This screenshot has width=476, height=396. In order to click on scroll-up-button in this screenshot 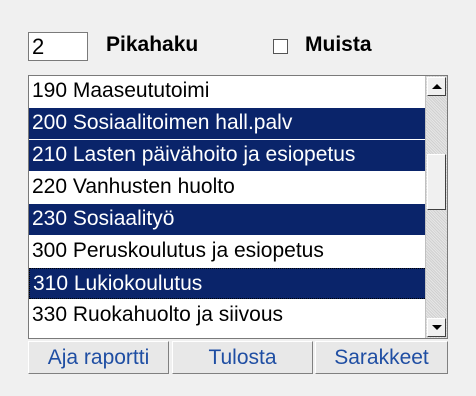, I will do `click(436, 86)`.